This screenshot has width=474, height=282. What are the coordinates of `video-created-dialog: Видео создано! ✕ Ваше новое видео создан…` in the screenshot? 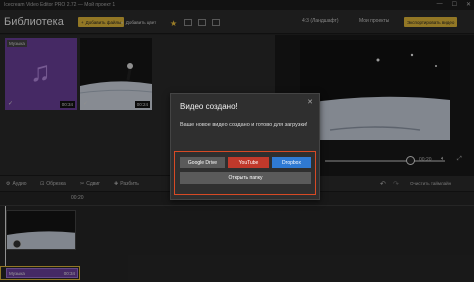 It's located at (245, 146).